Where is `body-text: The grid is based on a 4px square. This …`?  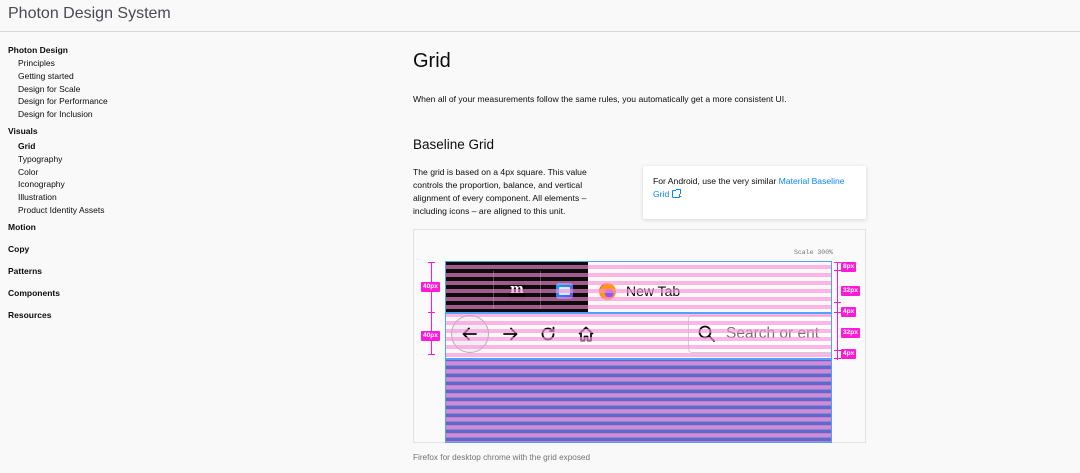 body-text: The grid is based on a 4px square. This … is located at coordinates (500, 191).